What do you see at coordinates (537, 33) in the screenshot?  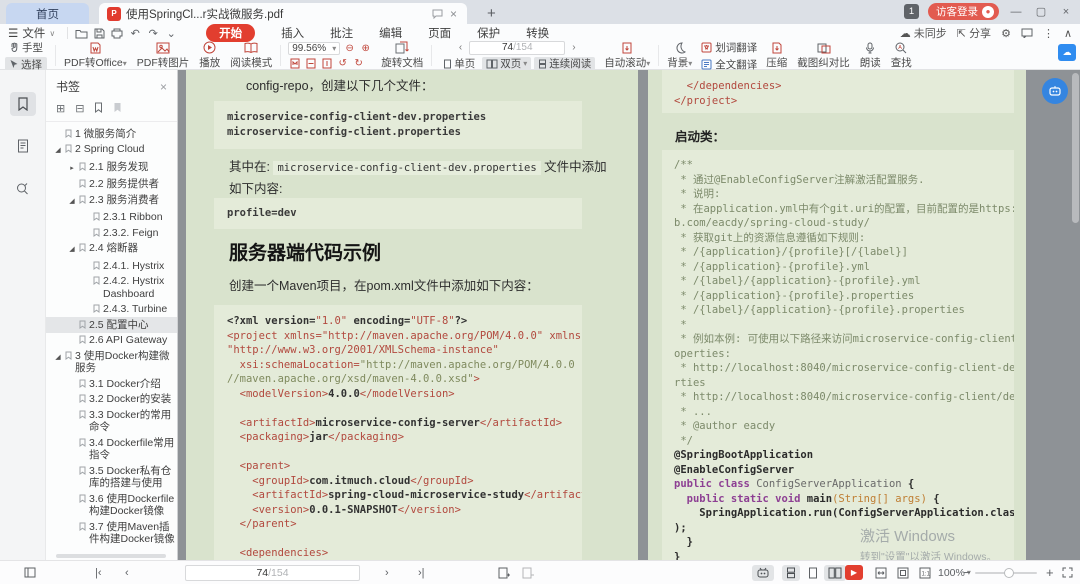 I see `menu-tab-转换: 转换` at bounding box center [537, 33].